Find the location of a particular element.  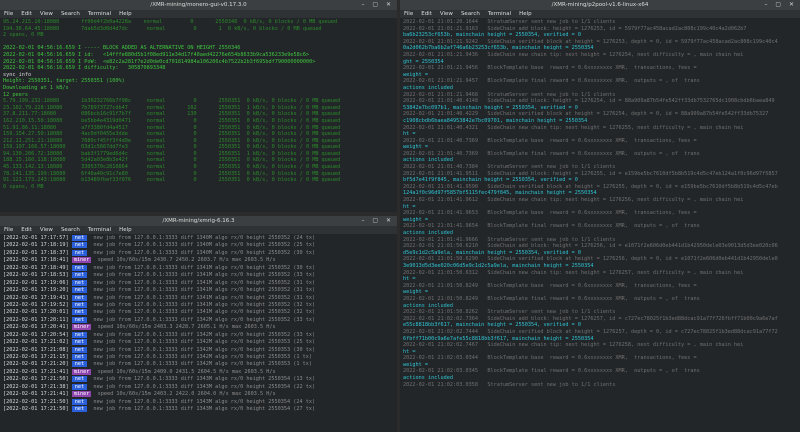

log-timestamp: [2022-02-01 17:21:02] is located at coordinates (36, 342).